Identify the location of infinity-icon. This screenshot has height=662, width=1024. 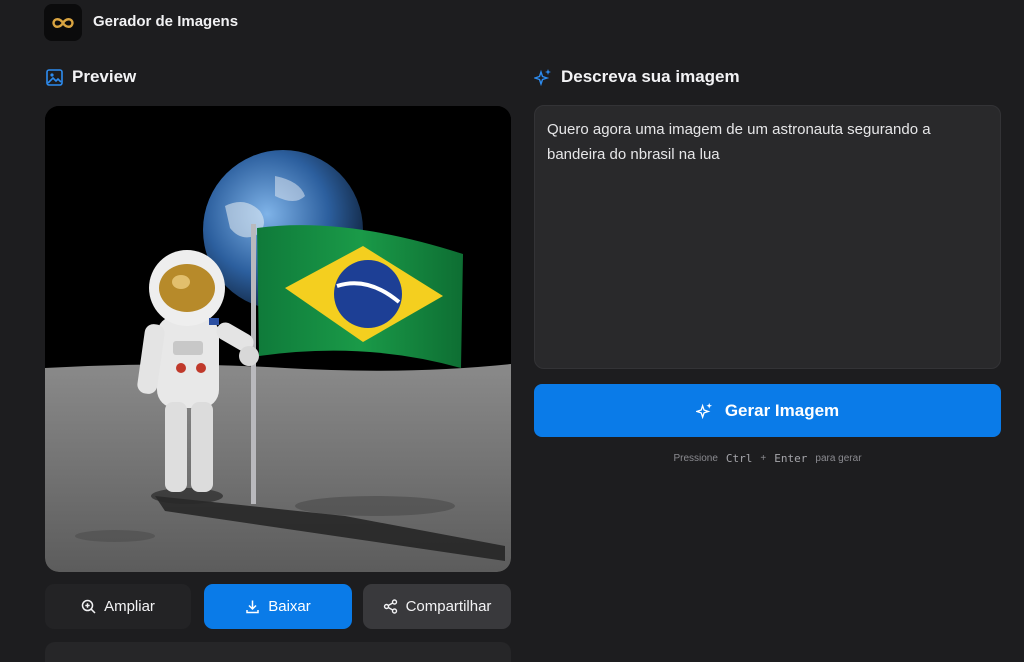
(63, 22).